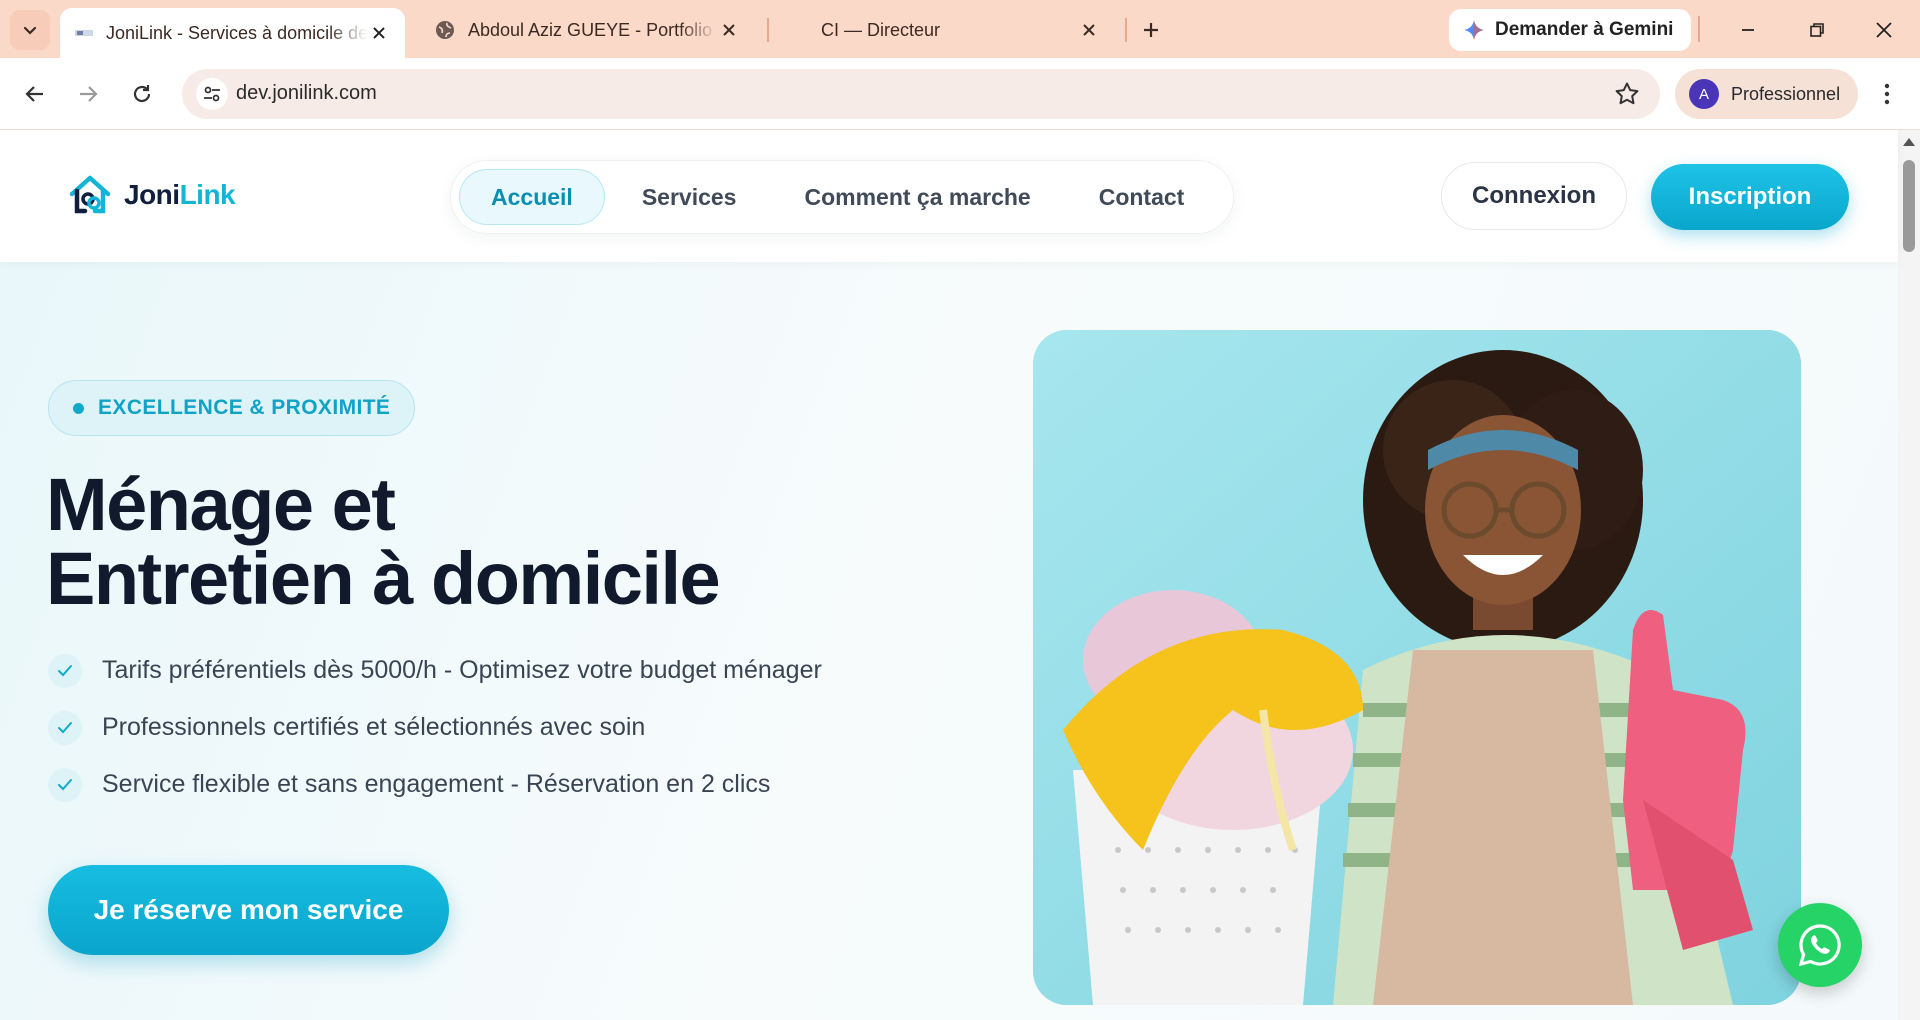 Image resolution: width=1920 pixels, height=1020 pixels. I want to click on profile-button: A Professionnel, so click(1767, 94).